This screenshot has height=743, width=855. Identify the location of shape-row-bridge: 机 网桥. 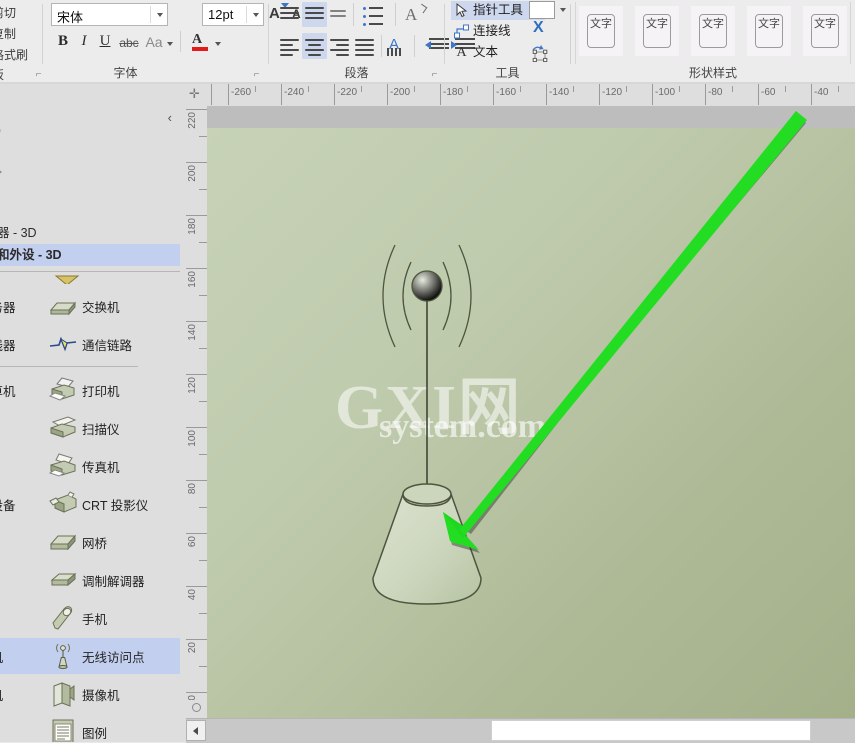
(90, 542).